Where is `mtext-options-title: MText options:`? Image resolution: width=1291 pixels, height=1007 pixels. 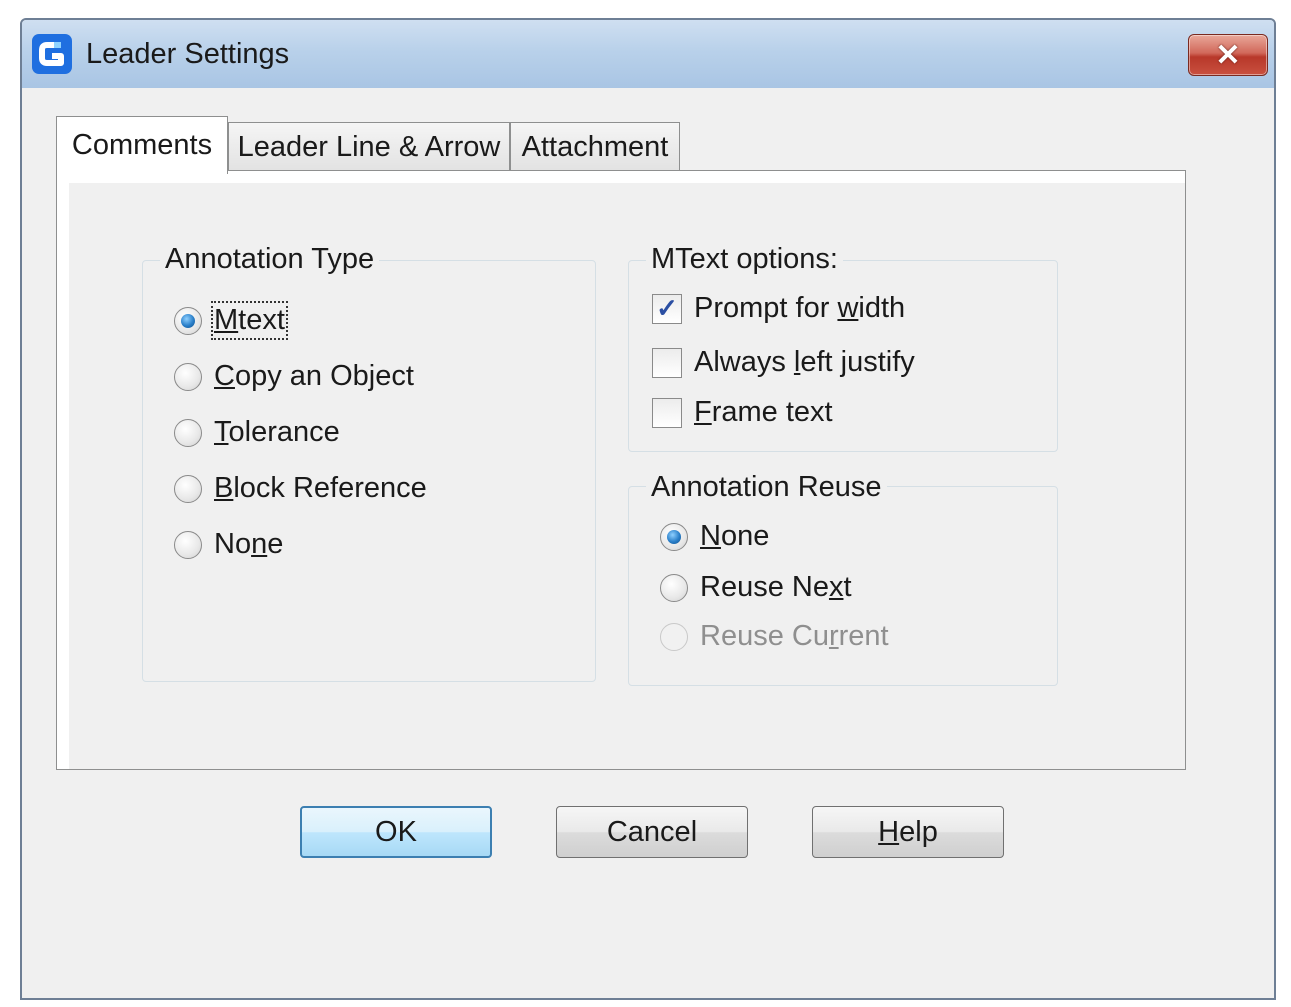
mtext-options-title: MText options: is located at coordinates (744, 259).